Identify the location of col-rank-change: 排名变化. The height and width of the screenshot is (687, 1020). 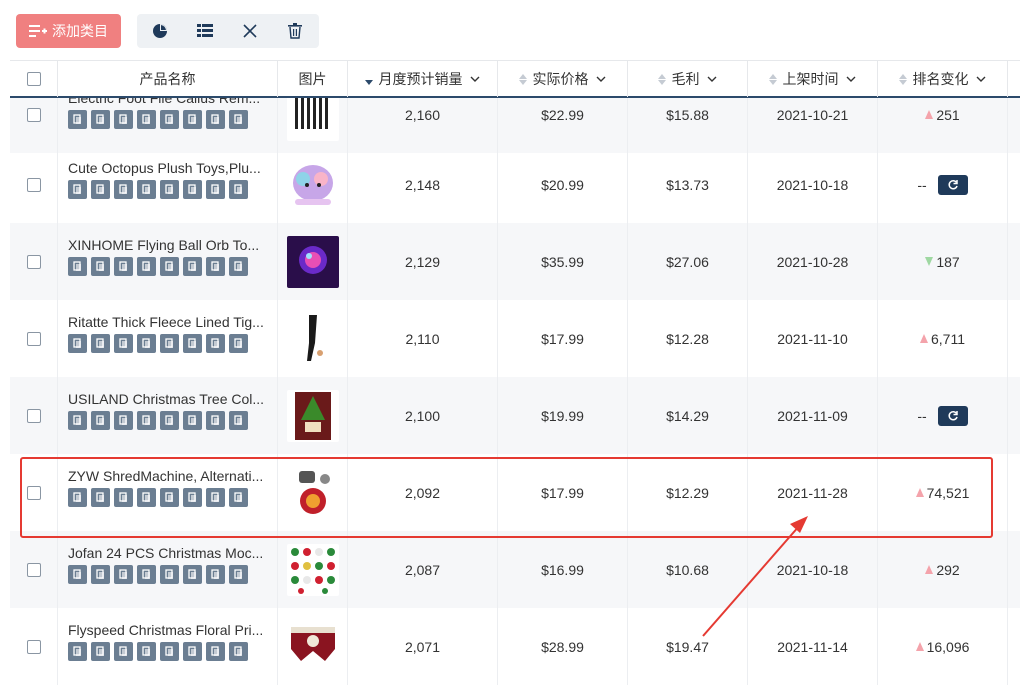
(943, 79).